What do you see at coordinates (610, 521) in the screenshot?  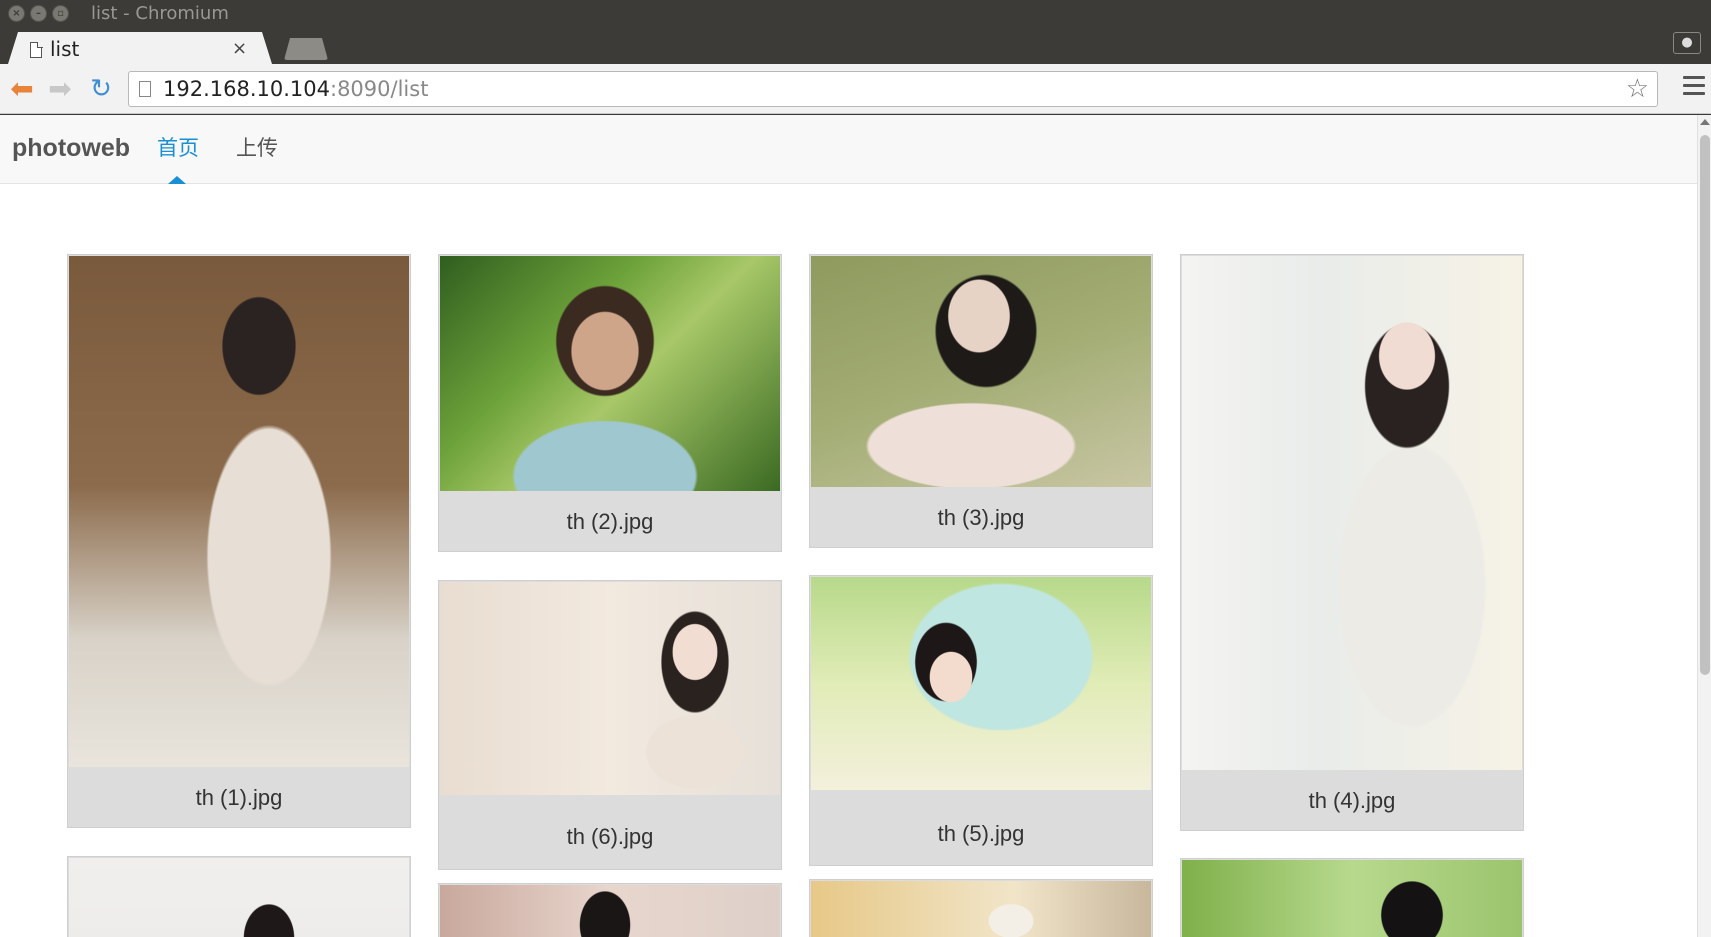 I see `photo-caption: th (2).jpg` at bounding box center [610, 521].